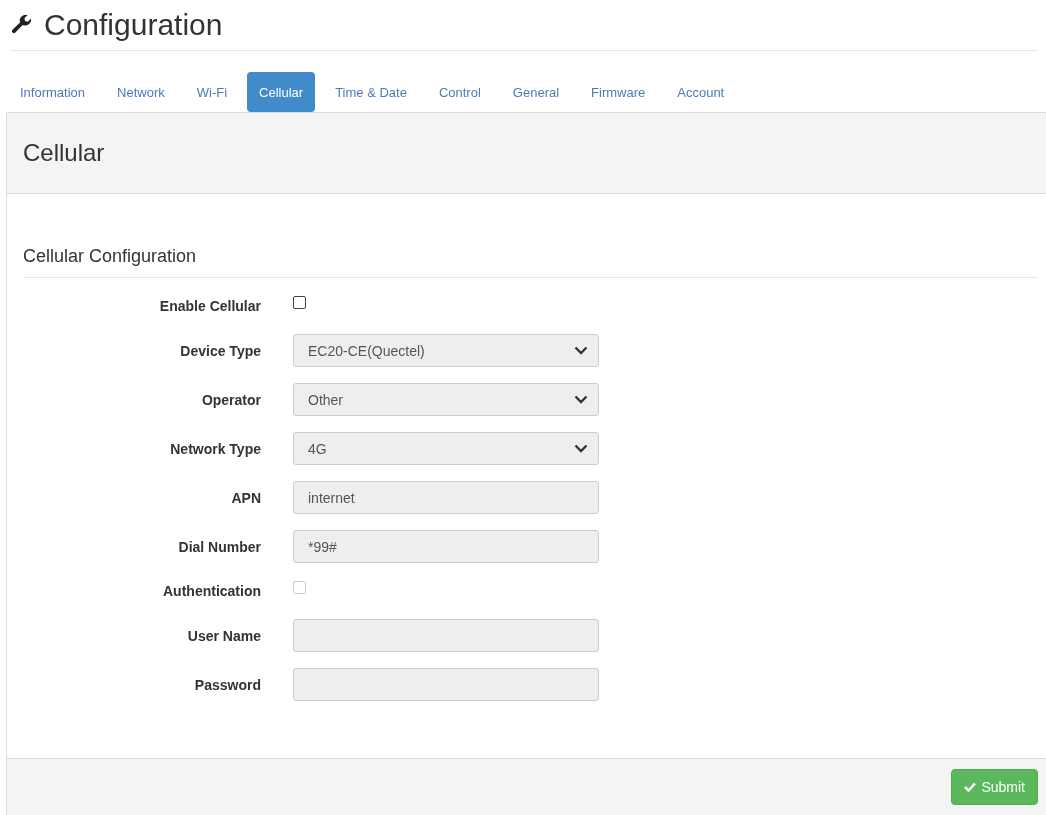 The height and width of the screenshot is (815, 1046). I want to click on field-label: Password, so click(227, 684).